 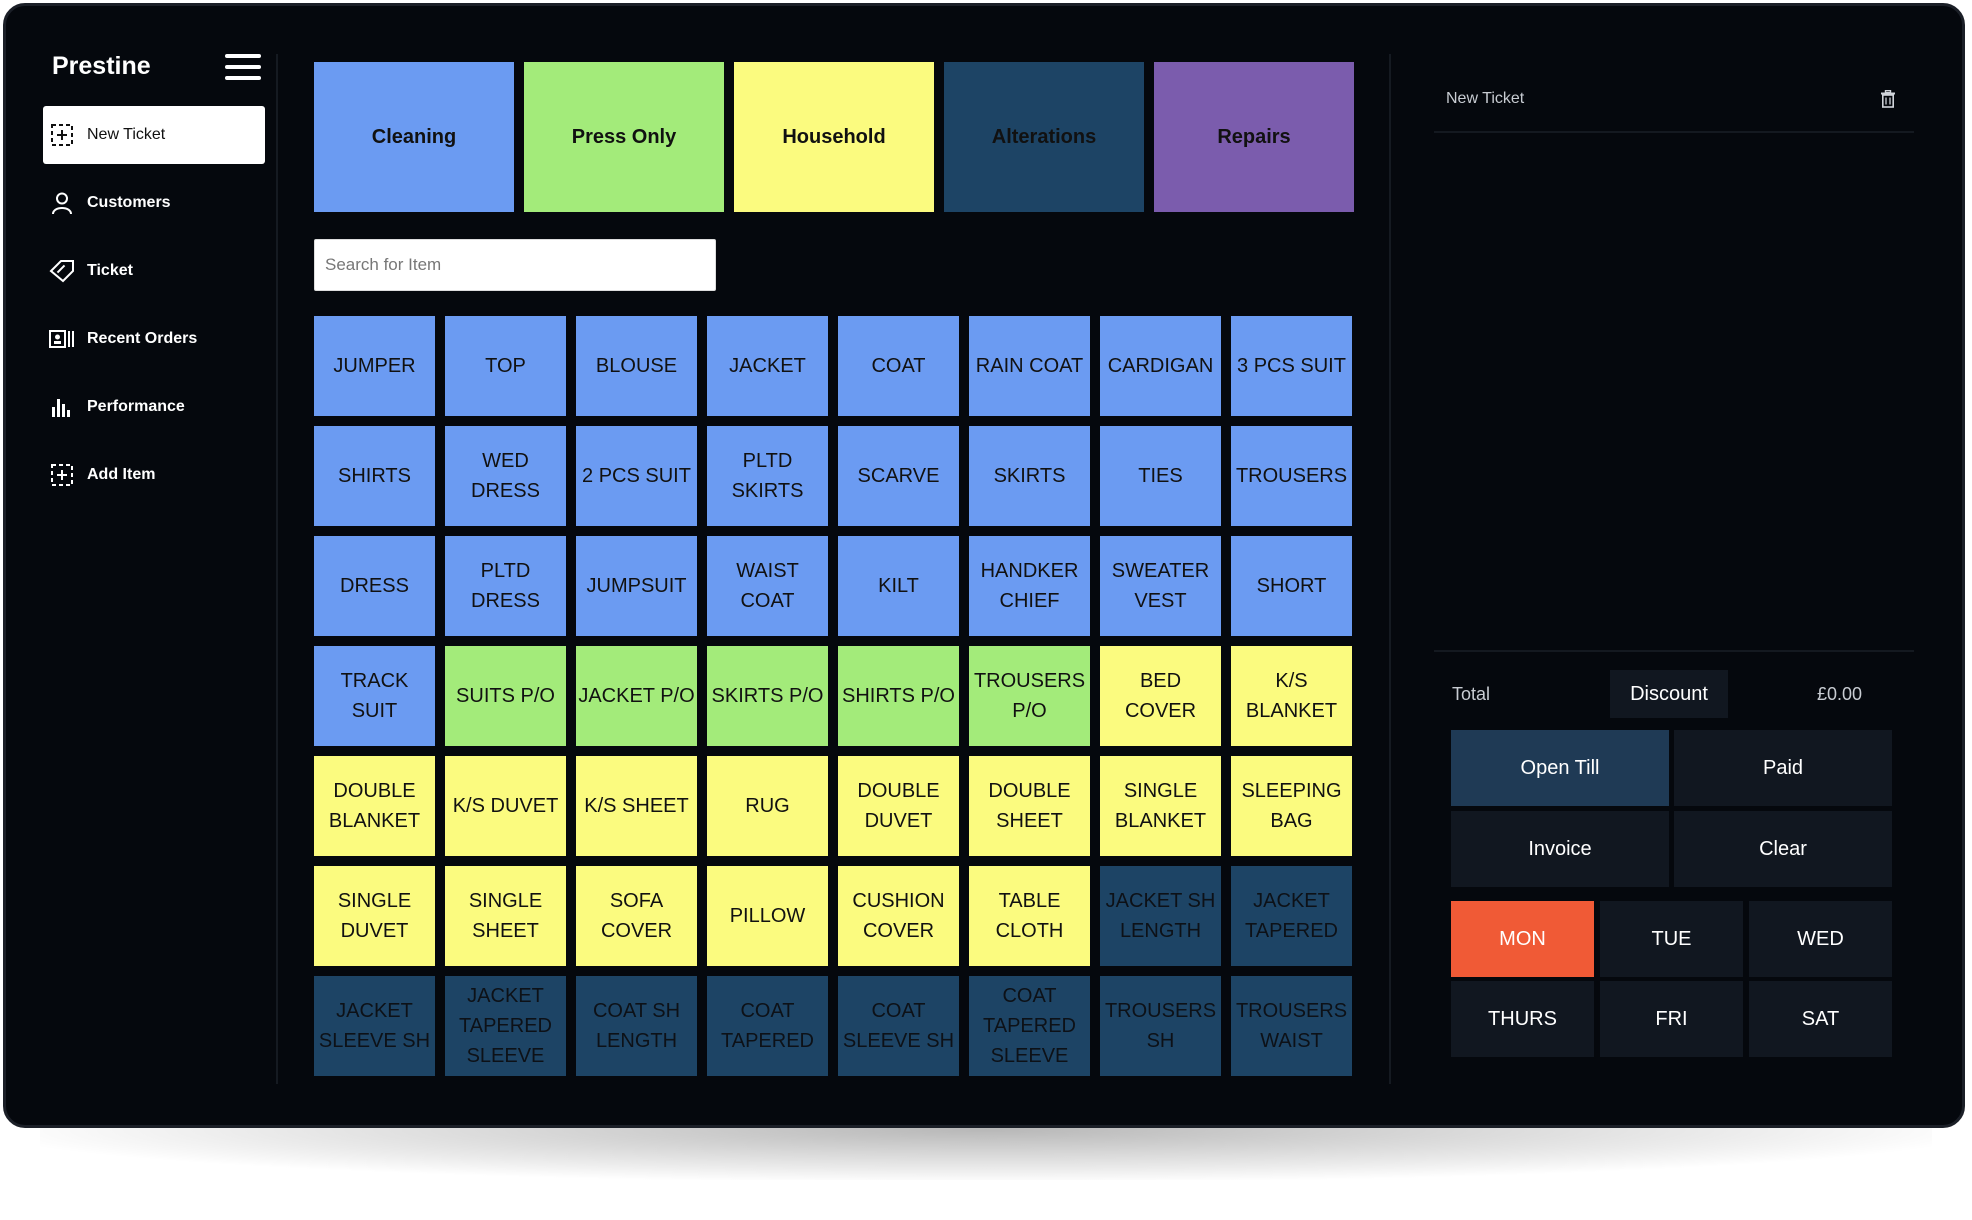 What do you see at coordinates (1029, 586) in the screenshot?
I see `item-tile-handker-chief: HANDKER CHIEF` at bounding box center [1029, 586].